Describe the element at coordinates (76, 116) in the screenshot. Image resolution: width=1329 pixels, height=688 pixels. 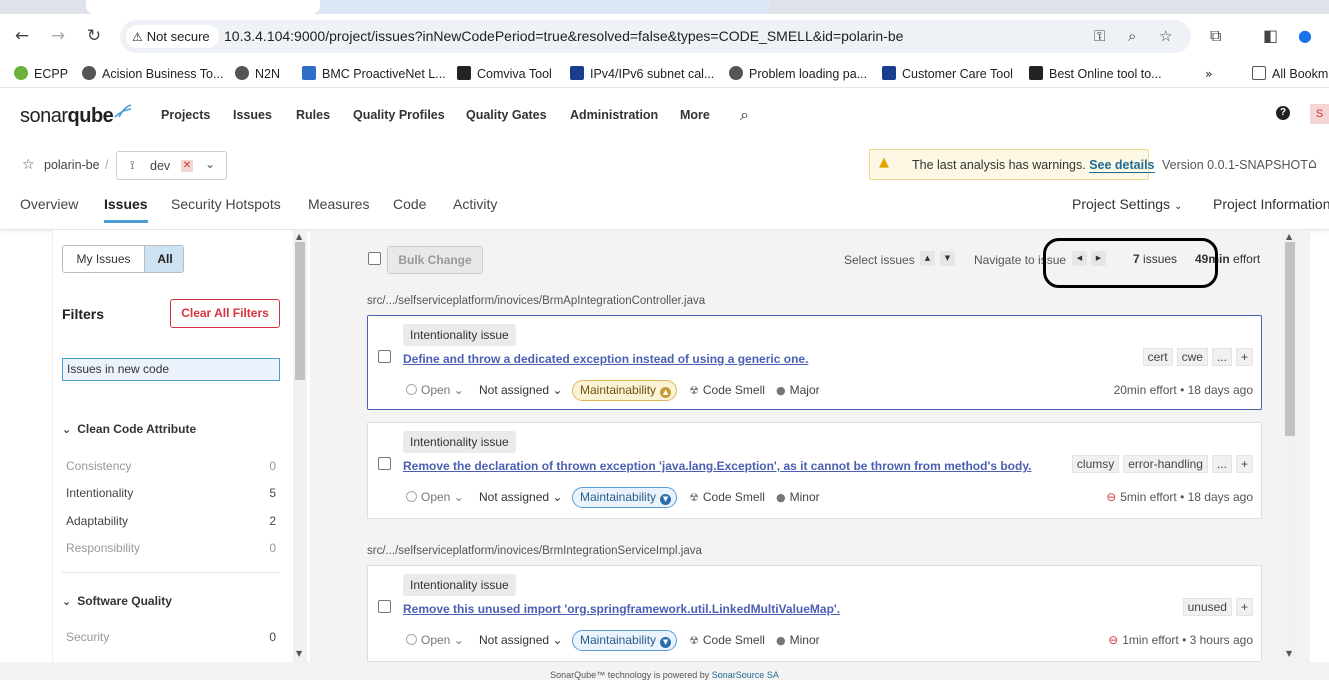
I see `sonarqube-logo: sonarqube` at that location.